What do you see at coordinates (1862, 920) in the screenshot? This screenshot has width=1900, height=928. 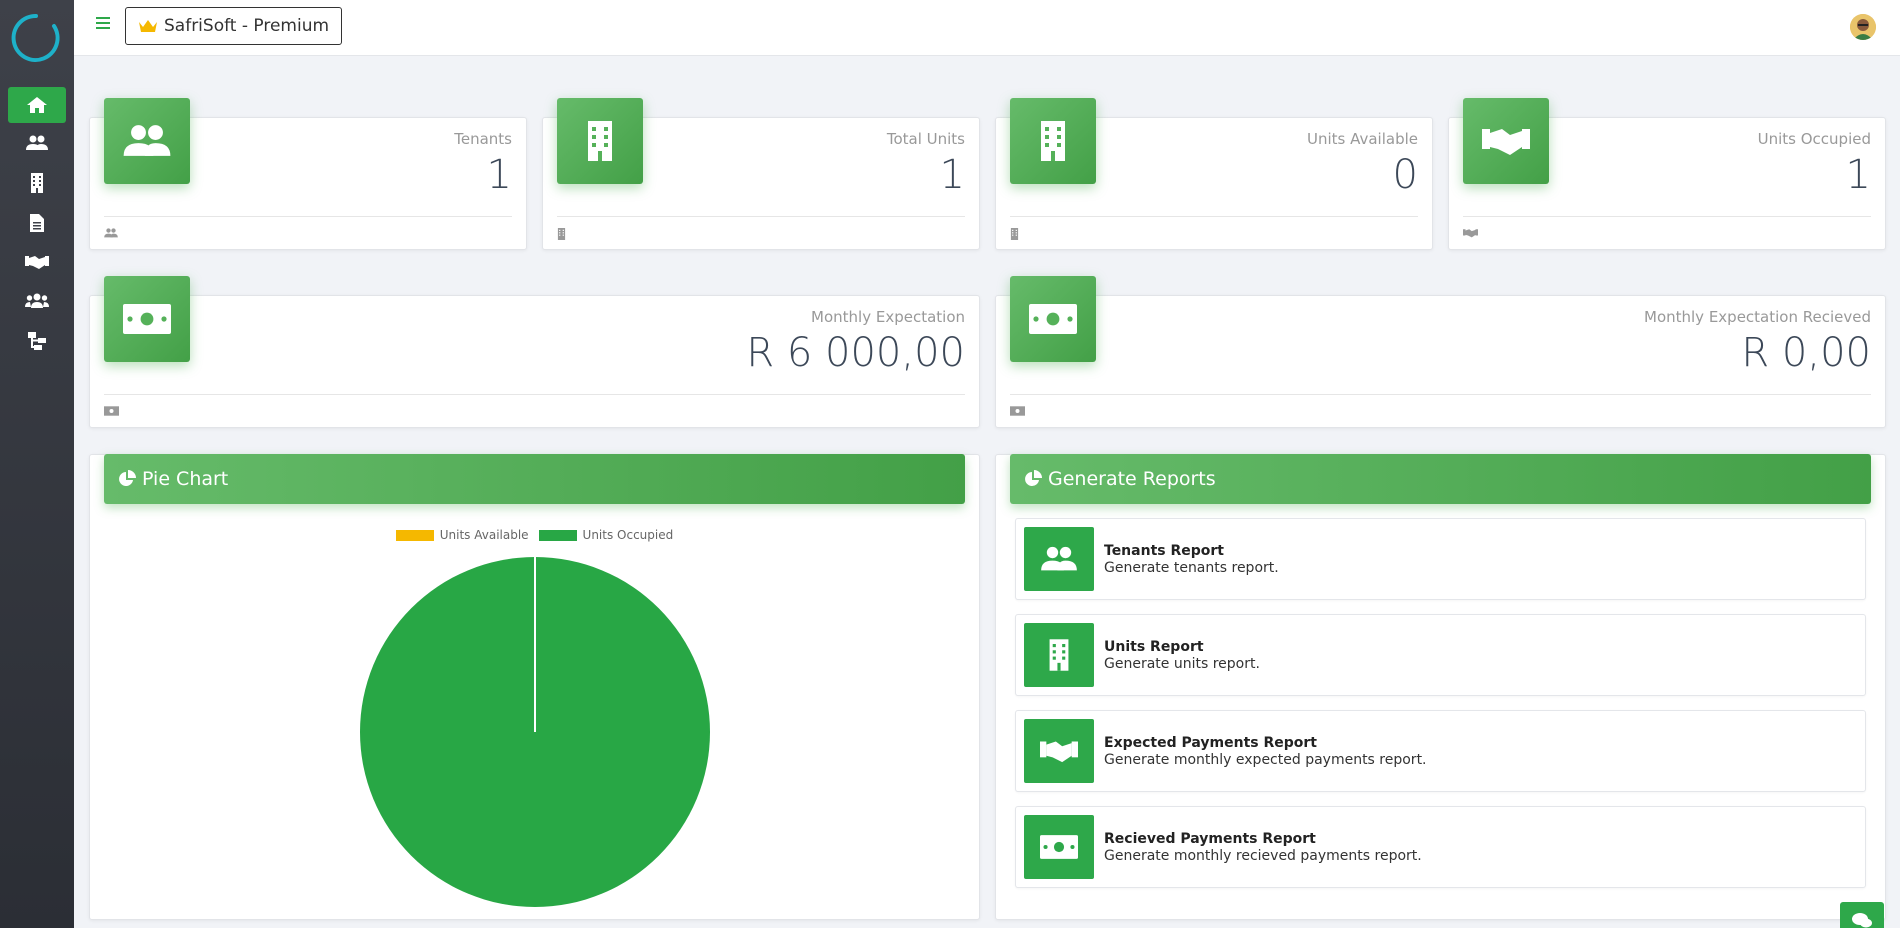 I see `chat-icon` at bounding box center [1862, 920].